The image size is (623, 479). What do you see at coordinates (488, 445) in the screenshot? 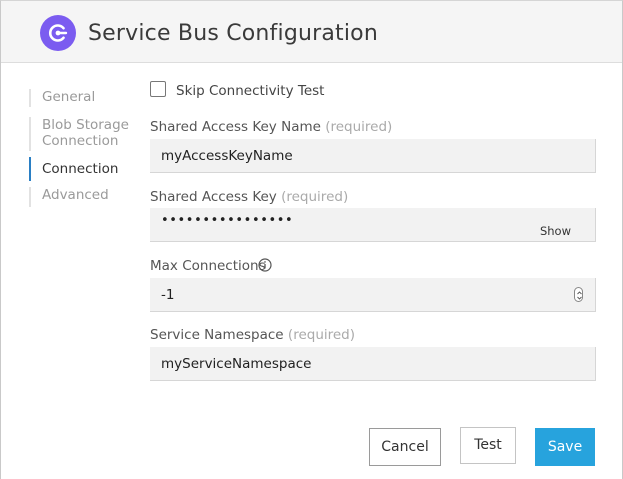
I see `test-button: Test` at bounding box center [488, 445].